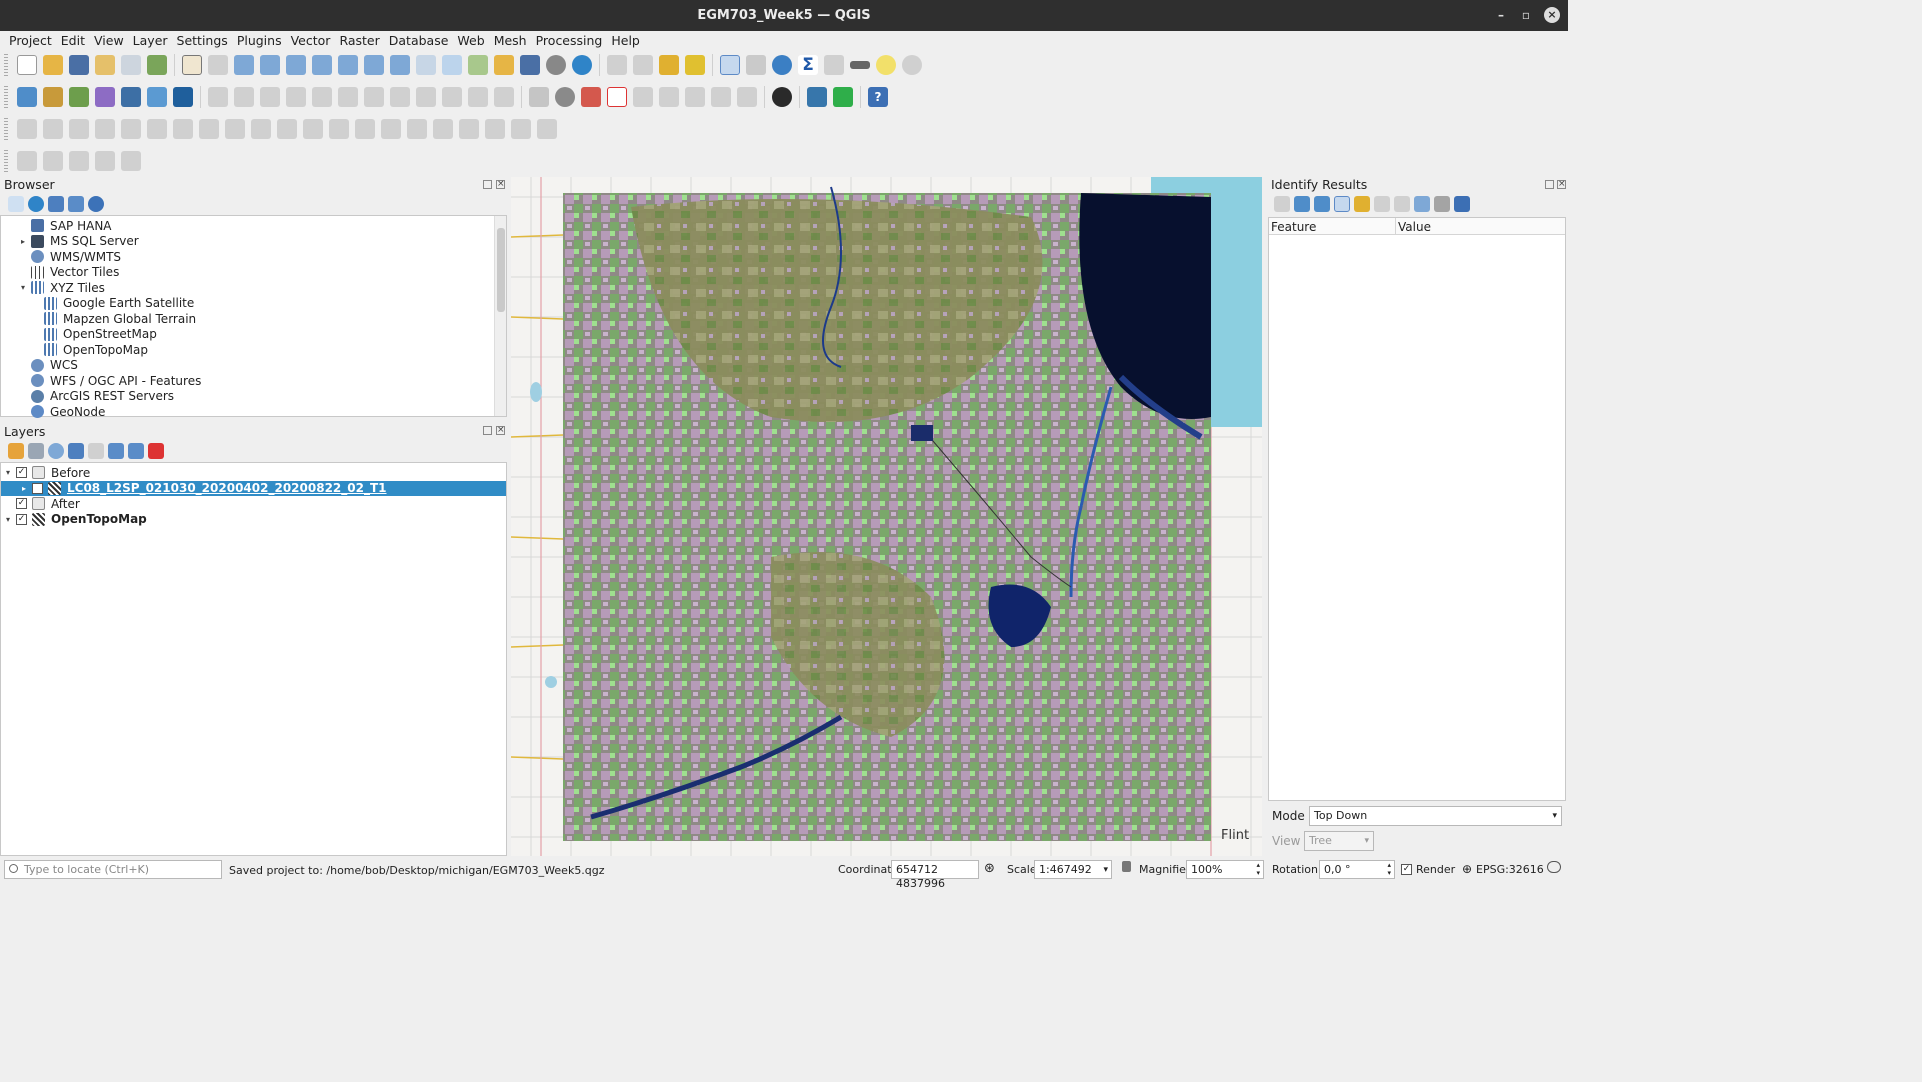 The height and width of the screenshot is (1082, 1922). I want to click on snapping-icon, so click(27, 161).